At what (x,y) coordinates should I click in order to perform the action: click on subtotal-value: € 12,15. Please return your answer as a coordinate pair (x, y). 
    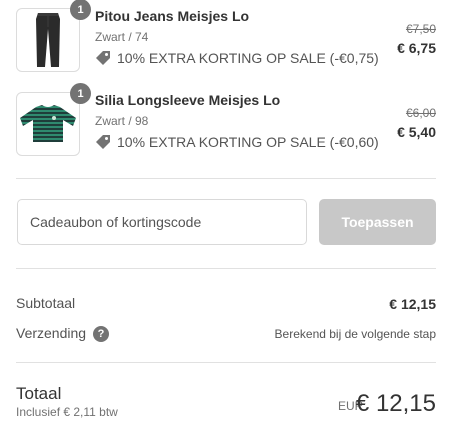
    Looking at the image, I should click on (412, 304).